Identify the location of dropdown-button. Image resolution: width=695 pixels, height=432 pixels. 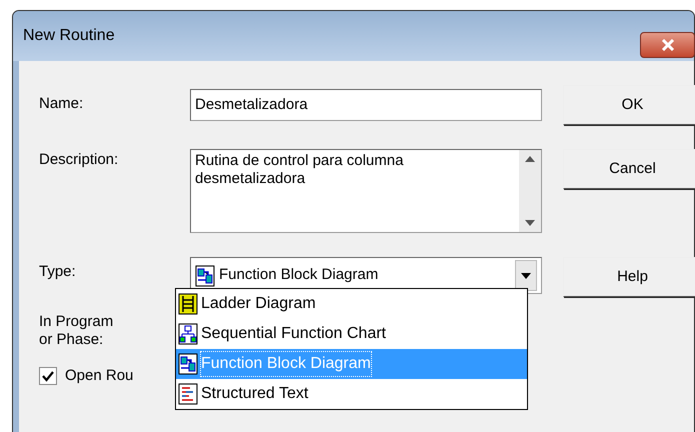
(526, 275).